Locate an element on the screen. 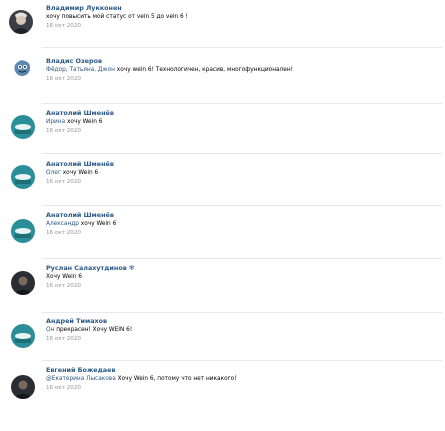 This screenshot has width=445, height=431. comment-text: Он прекрасен! Хочу WEIN 6! is located at coordinates (244, 330).